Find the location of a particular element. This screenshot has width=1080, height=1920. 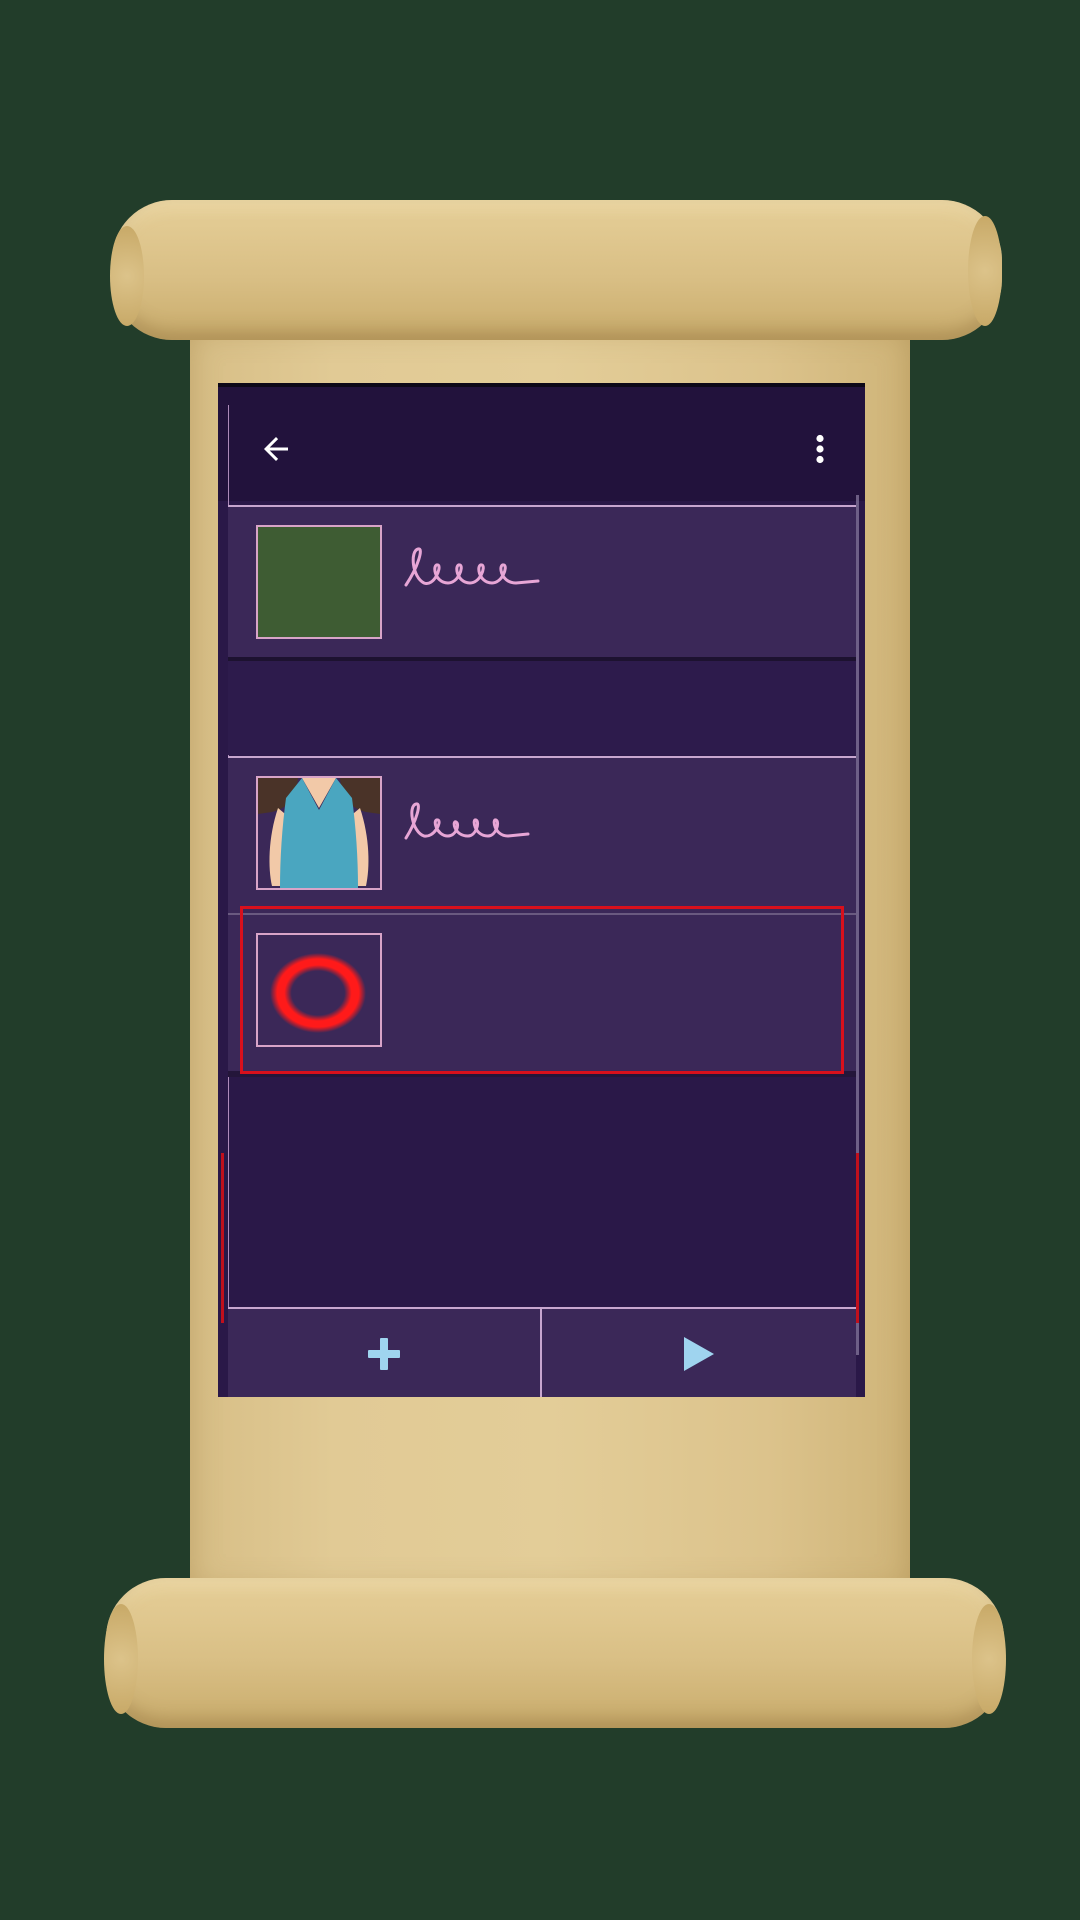

play-button is located at coordinates (699, 1353).